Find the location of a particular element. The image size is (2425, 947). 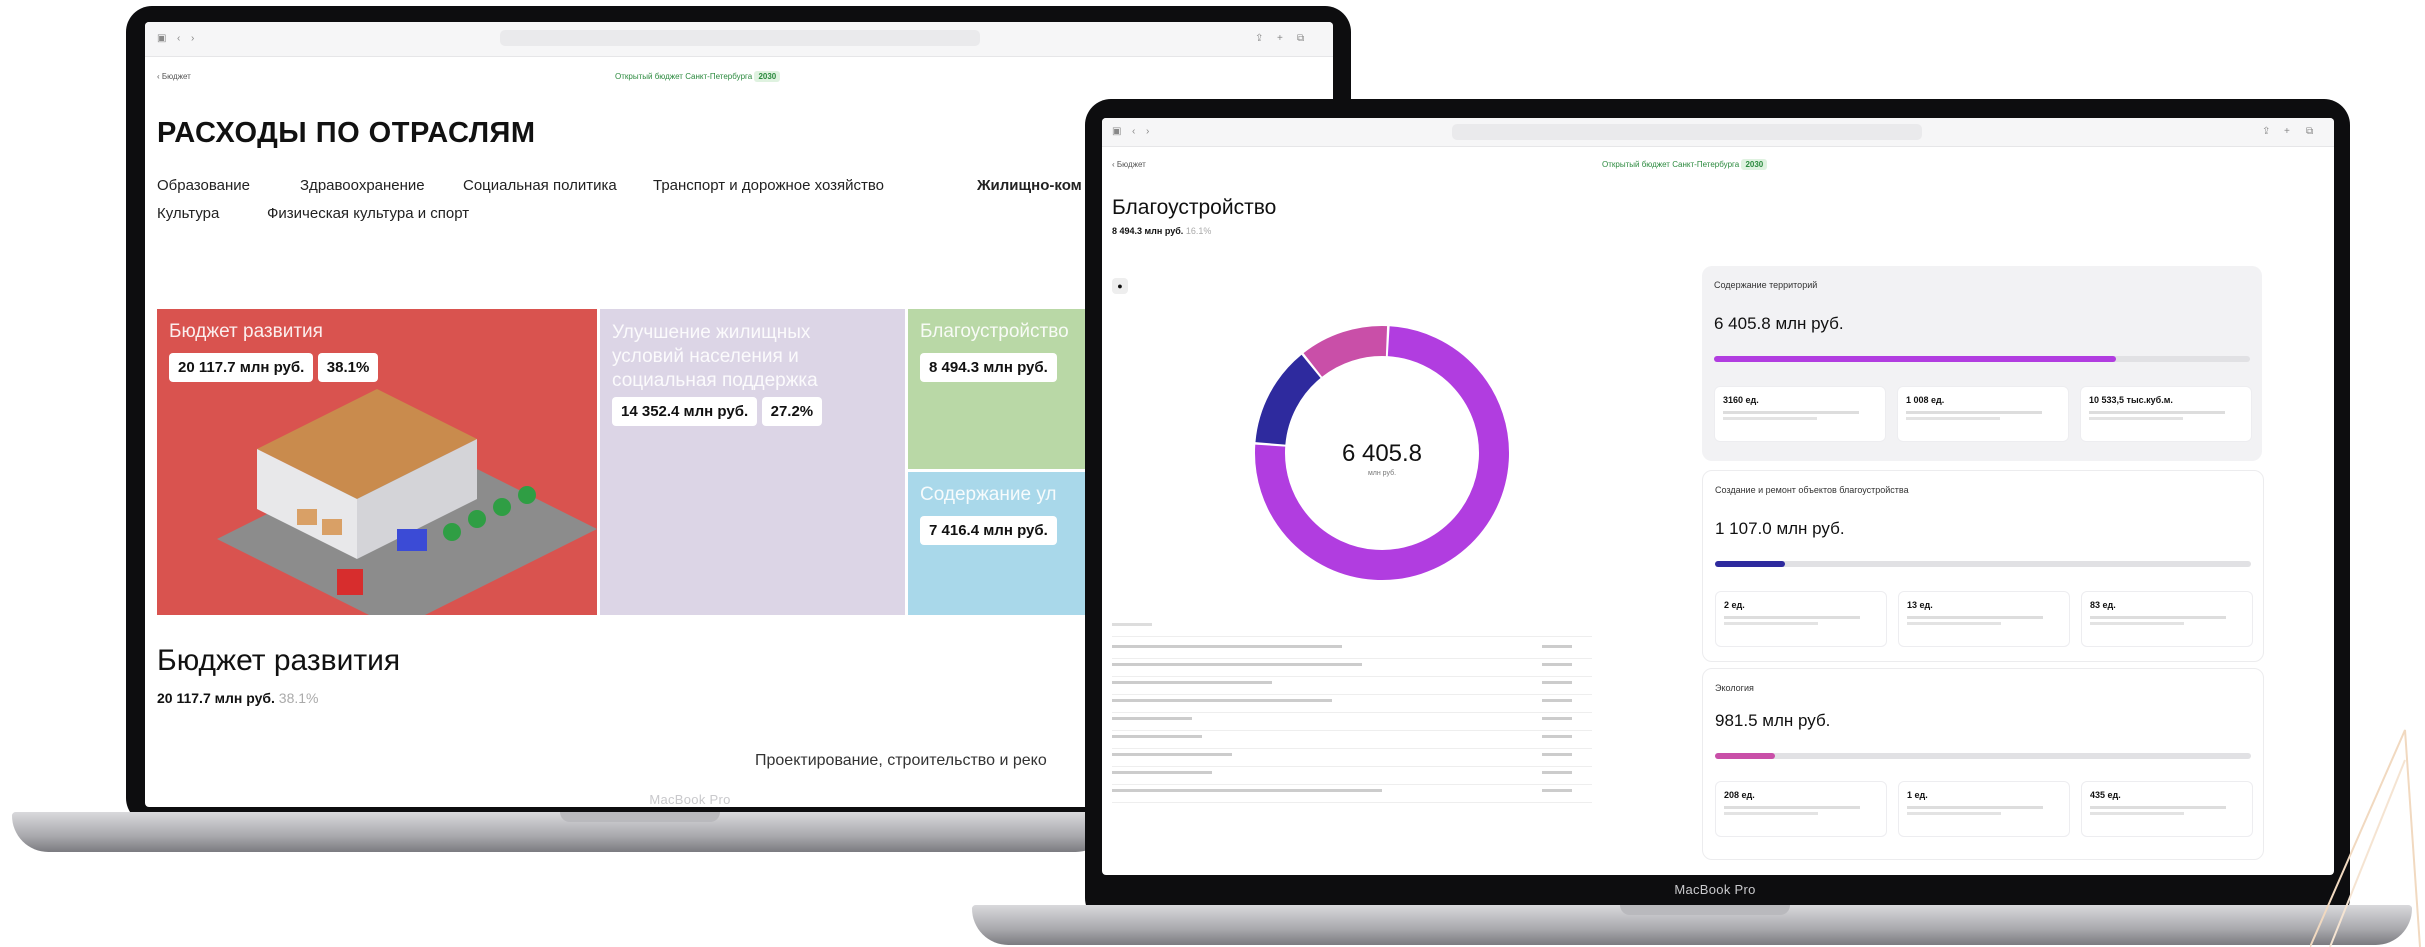

left-laptop-notch is located at coordinates (640, 817).